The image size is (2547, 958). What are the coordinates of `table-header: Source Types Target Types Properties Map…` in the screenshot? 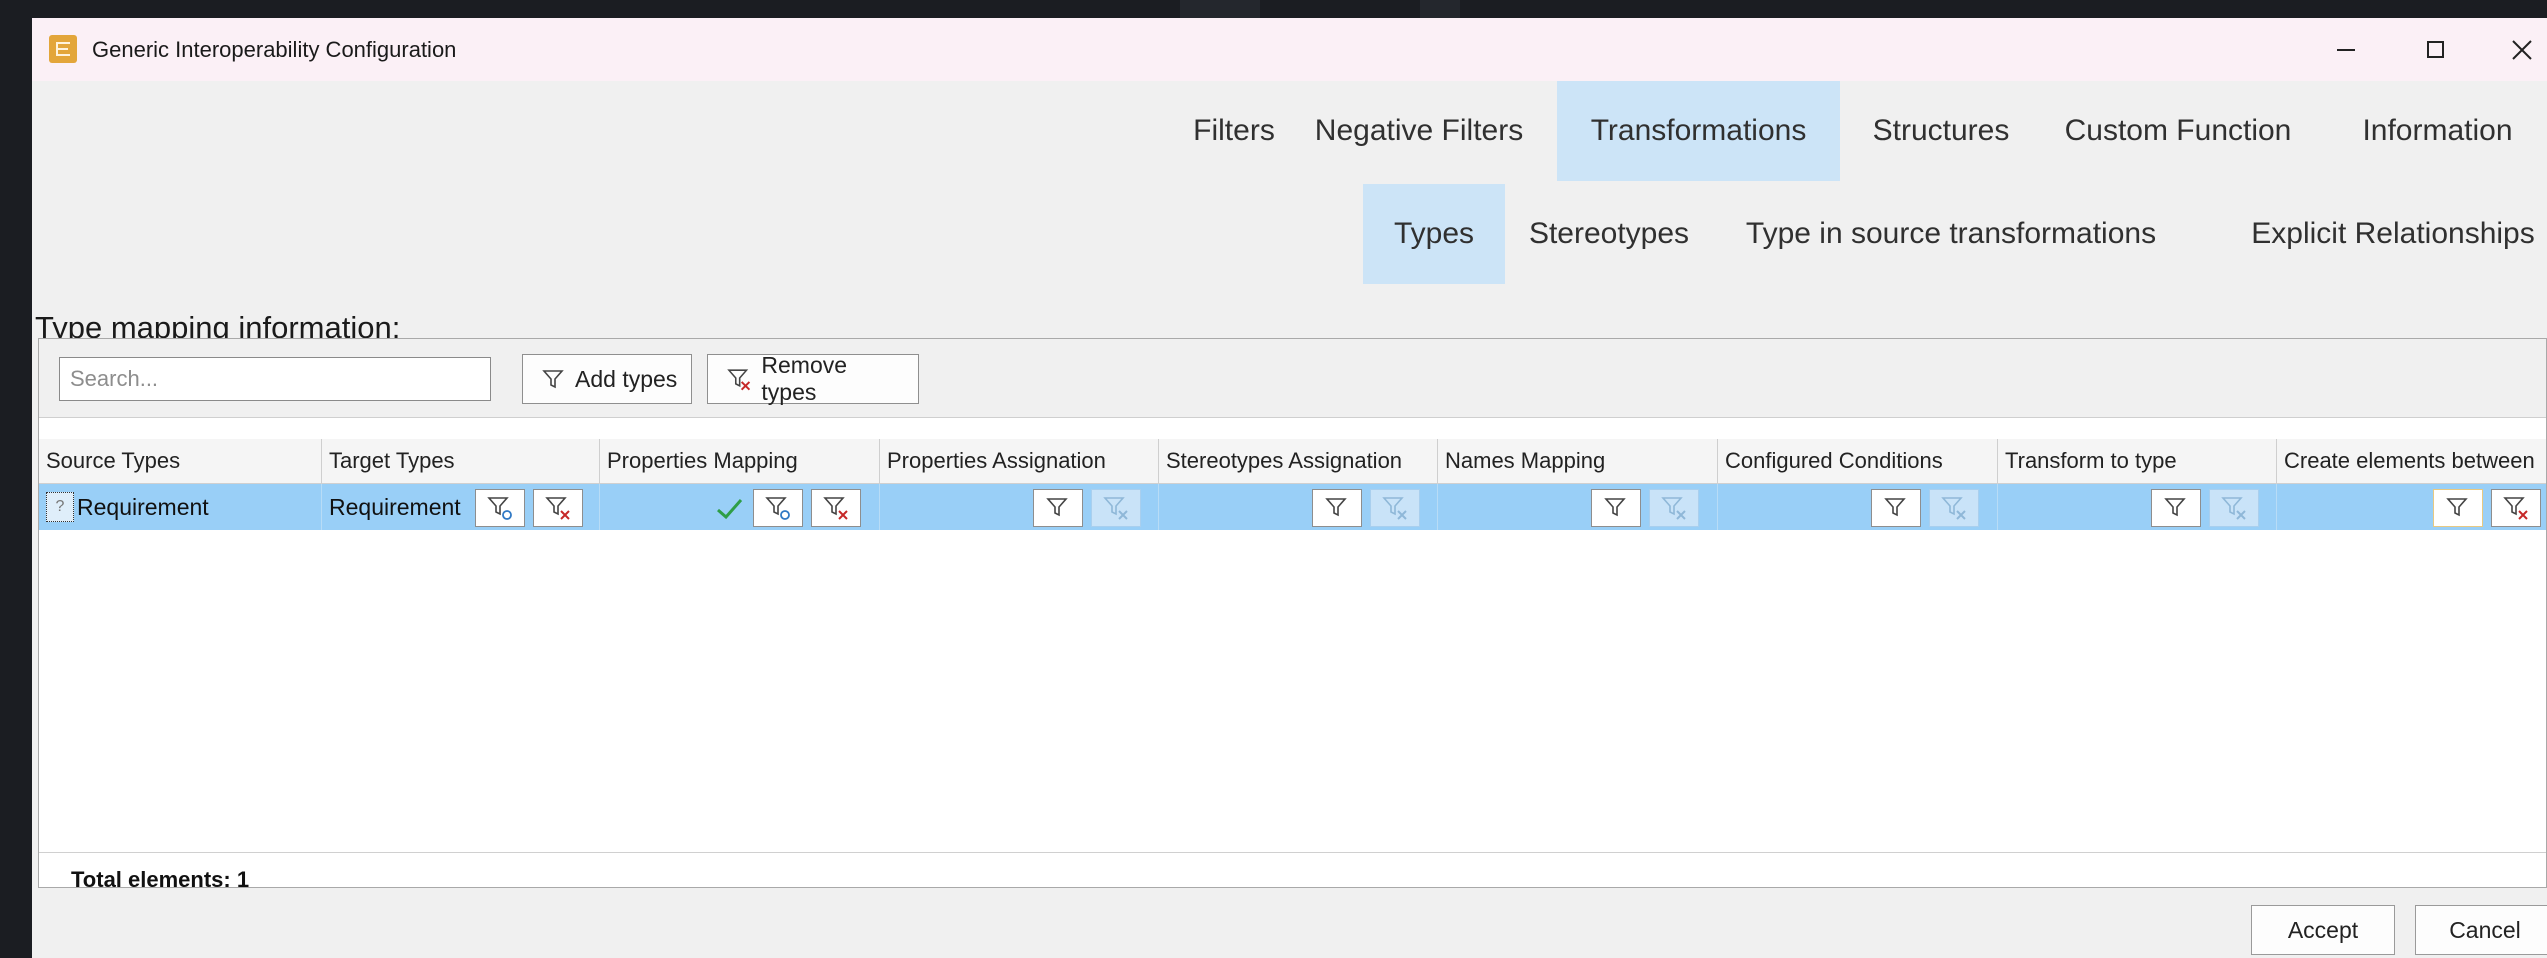 It's located at (1292, 461).